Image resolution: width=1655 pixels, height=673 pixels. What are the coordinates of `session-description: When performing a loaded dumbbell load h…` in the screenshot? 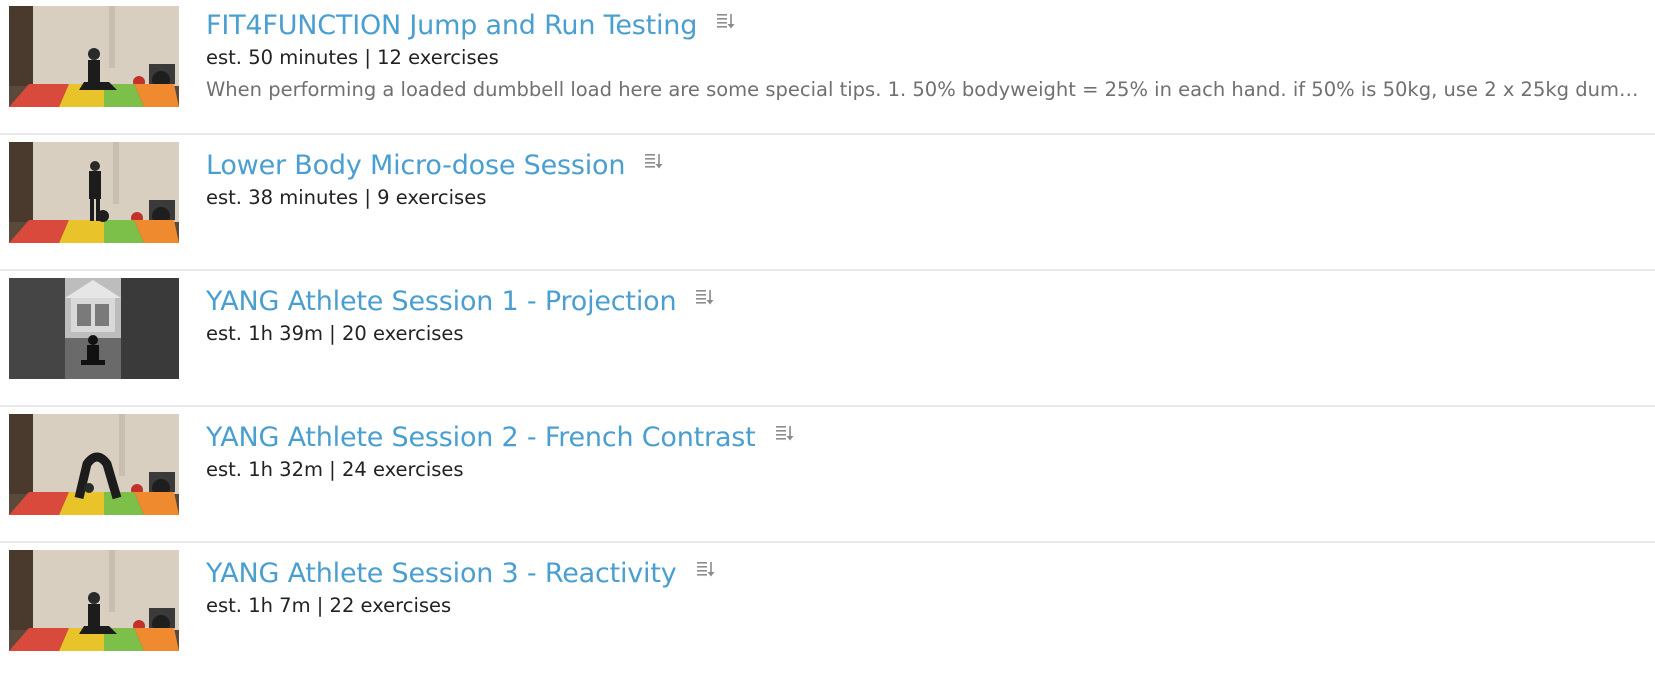 It's located at (926, 89).